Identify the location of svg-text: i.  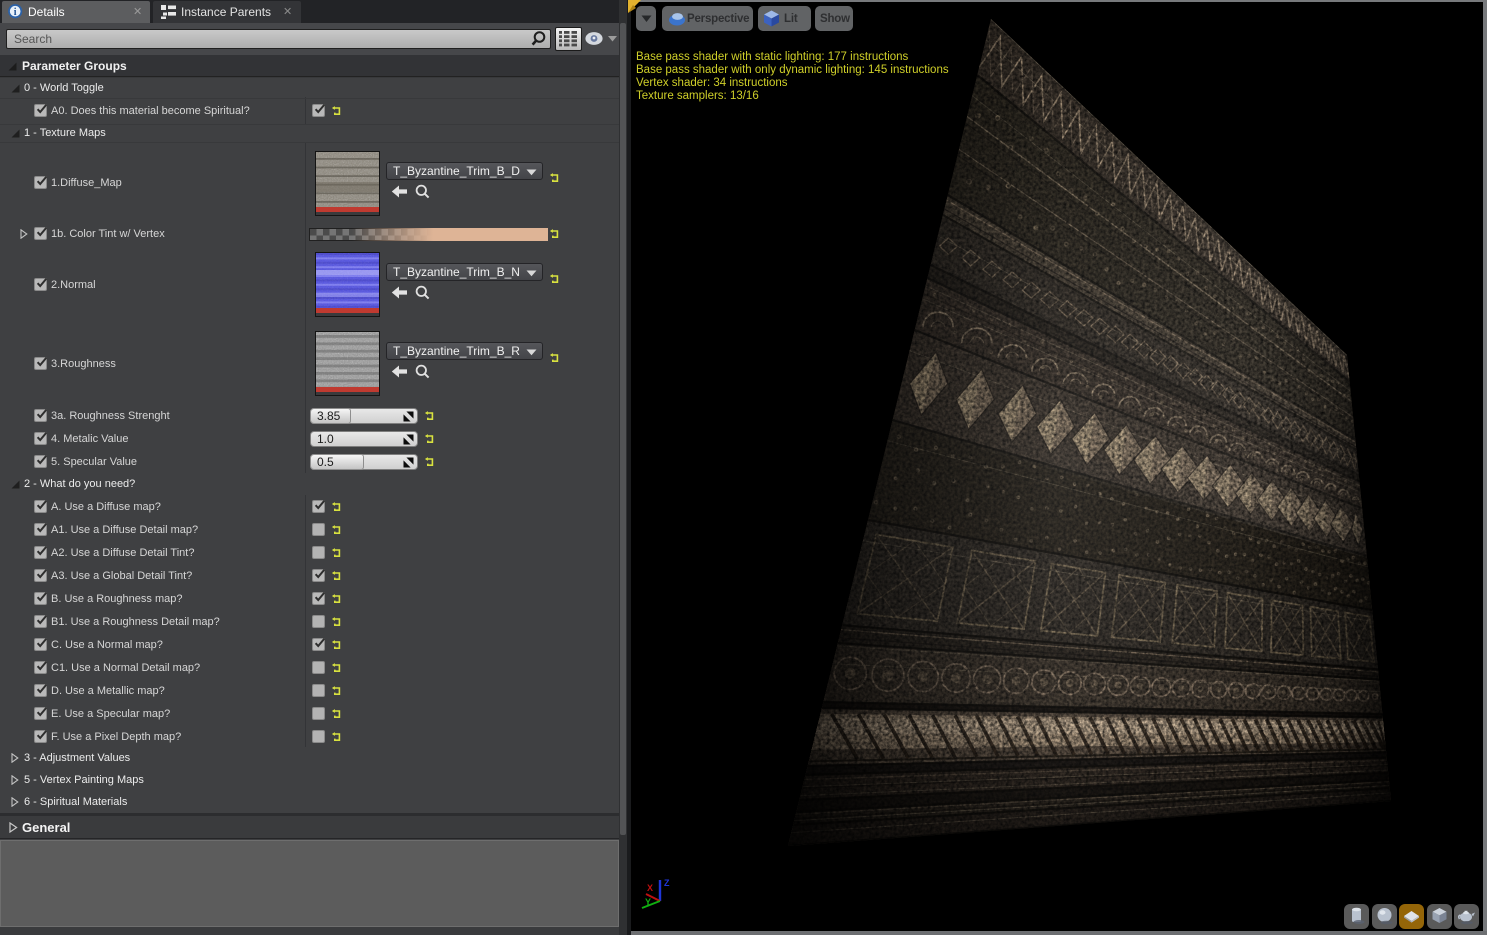
(15, 12).